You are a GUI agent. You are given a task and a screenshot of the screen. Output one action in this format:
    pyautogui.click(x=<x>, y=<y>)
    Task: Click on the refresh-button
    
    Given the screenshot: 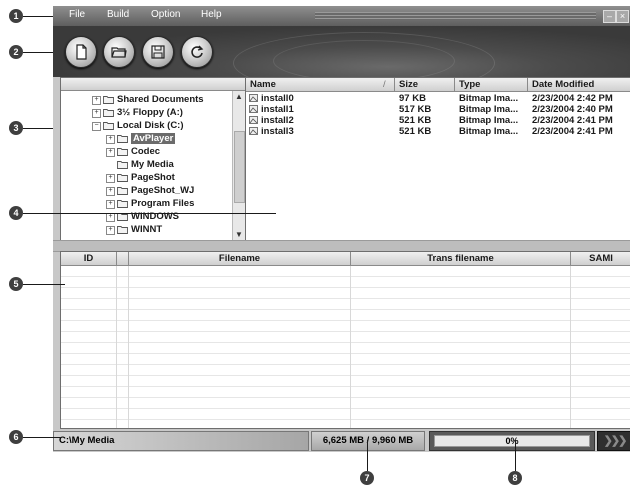 What is the action you would take?
    pyautogui.click(x=197, y=52)
    